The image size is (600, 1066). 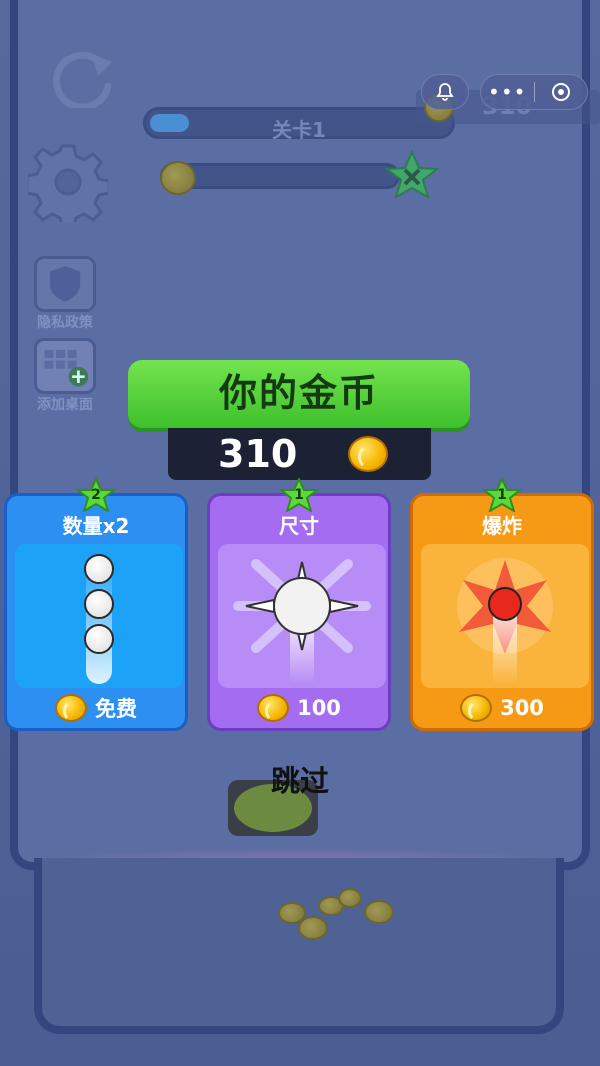 I want to click on card-price: 100, so click(x=299, y=708).